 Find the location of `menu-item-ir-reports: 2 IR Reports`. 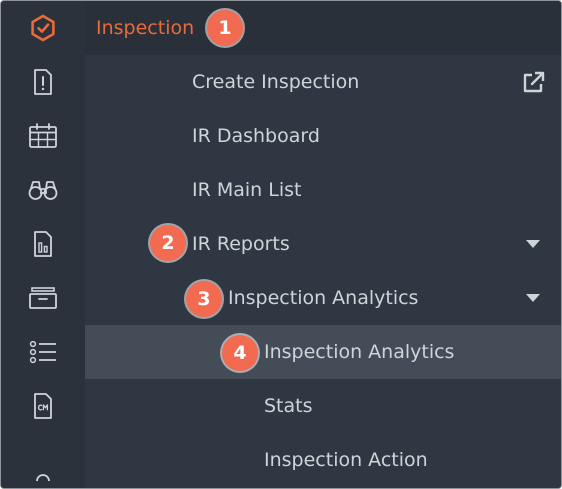

menu-item-ir-reports: 2 IR Reports is located at coordinates (323, 244).